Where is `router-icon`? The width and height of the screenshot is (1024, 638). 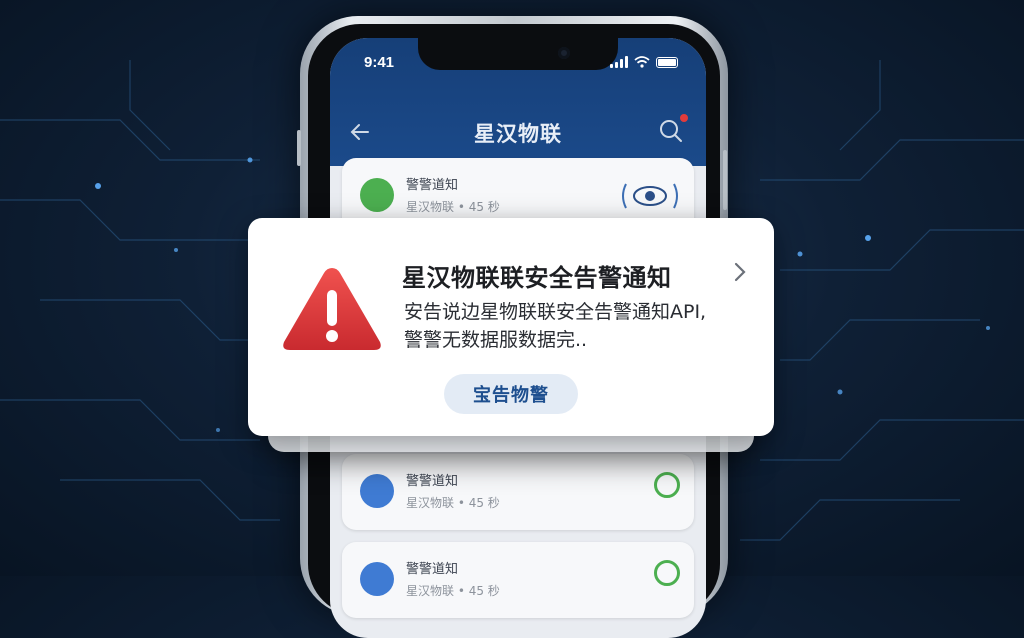
router-icon is located at coordinates (377, 195).